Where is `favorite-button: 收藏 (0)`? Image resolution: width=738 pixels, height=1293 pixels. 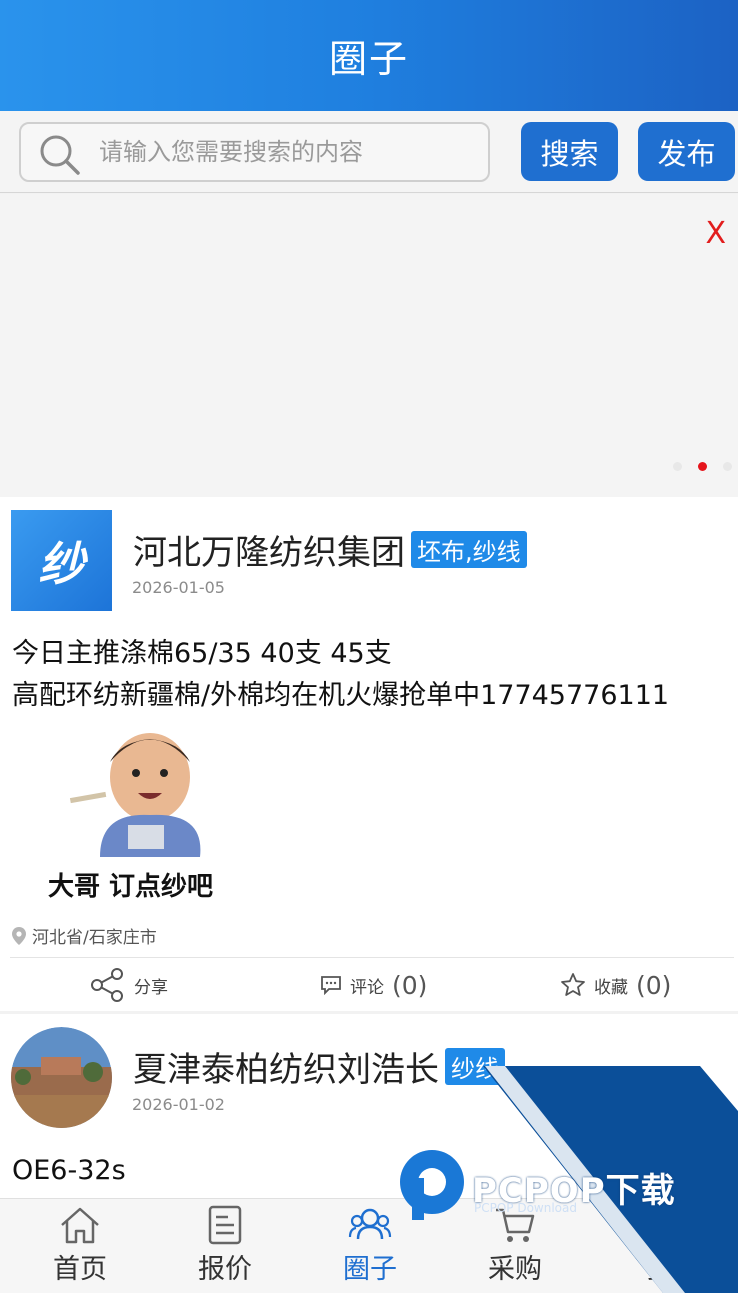
favorite-button: 收藏 (0) is located at coordinates (615, 985).